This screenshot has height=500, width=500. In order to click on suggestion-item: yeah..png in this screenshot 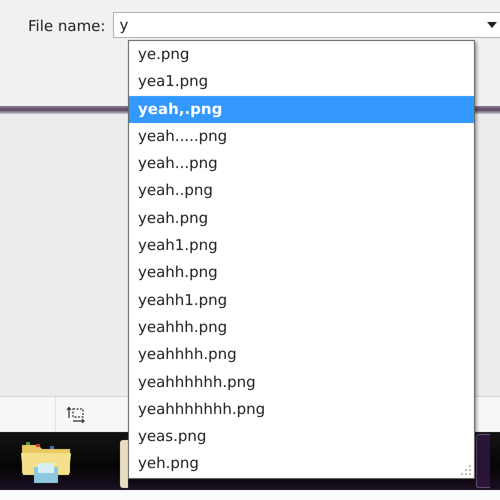, I will do `click(301, 191)`.